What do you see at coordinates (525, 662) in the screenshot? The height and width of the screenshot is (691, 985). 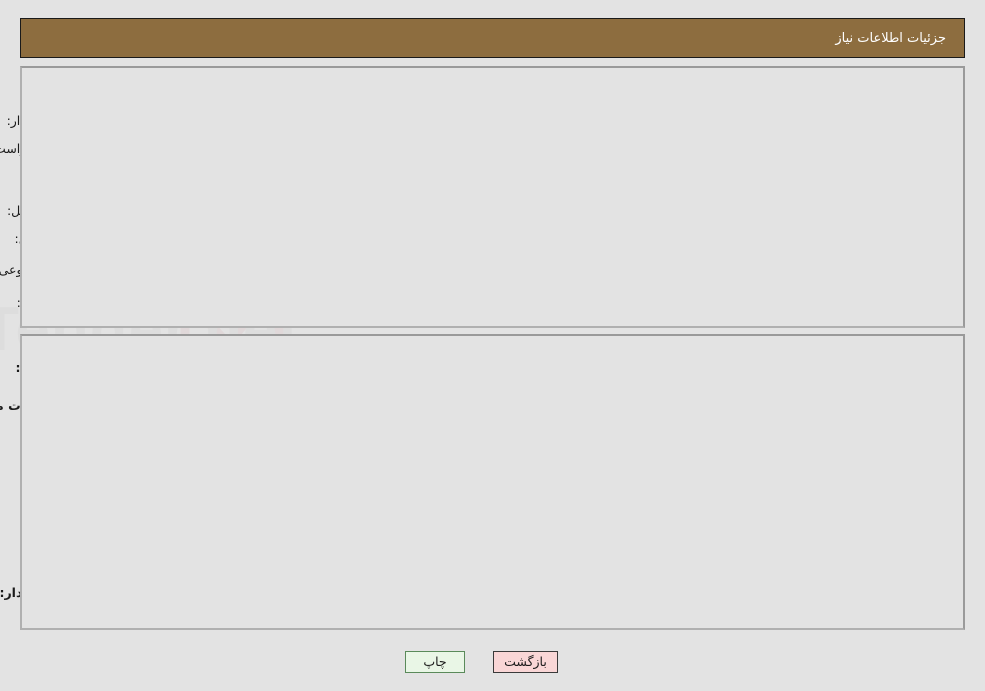 I see `back-button: بازگشت` at bounding box center [525, 662].